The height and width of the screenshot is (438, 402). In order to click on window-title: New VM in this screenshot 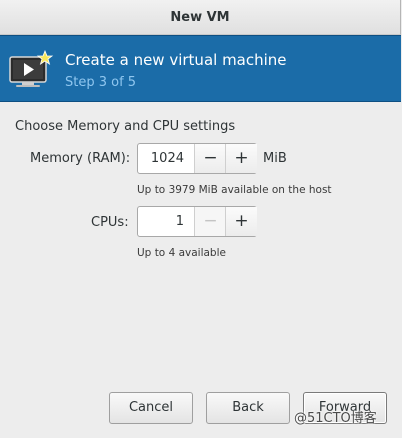, I will do `click(200, 17)`.